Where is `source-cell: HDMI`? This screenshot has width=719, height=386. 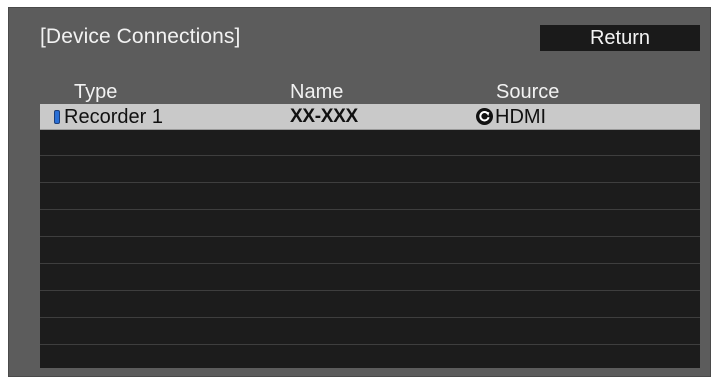 source-cell: HDMI is located at coordinates (511, 117).